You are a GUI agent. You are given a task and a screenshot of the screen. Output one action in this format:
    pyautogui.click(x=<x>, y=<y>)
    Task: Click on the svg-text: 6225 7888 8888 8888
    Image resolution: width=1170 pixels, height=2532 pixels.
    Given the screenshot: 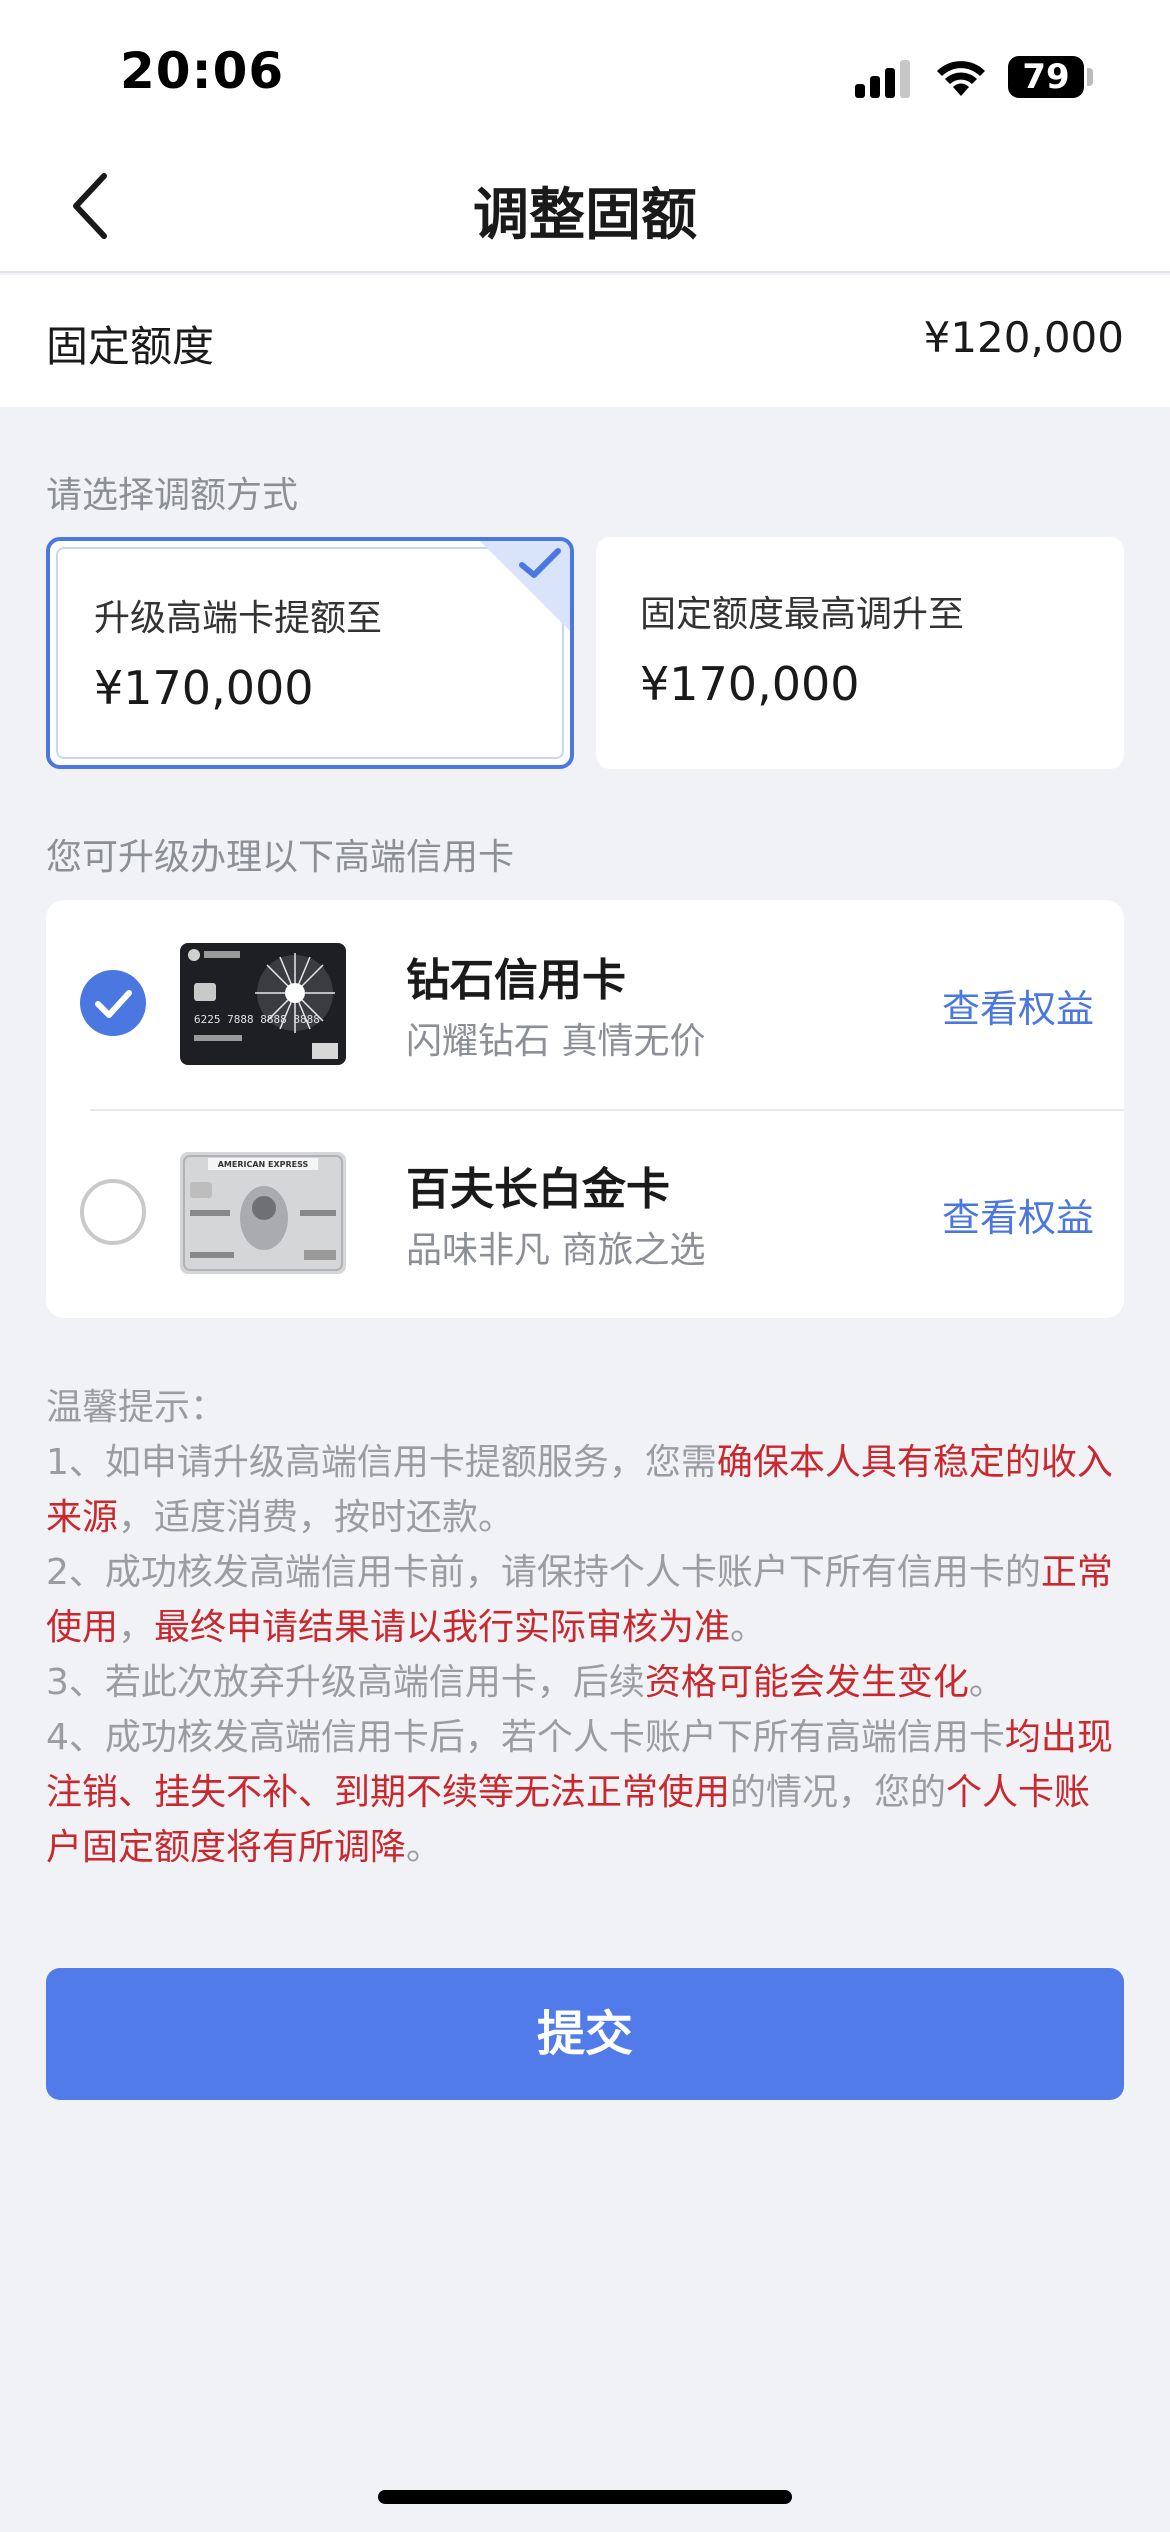 What is the action you would take?
    pyautogui.click(x=257, y=1019)
    